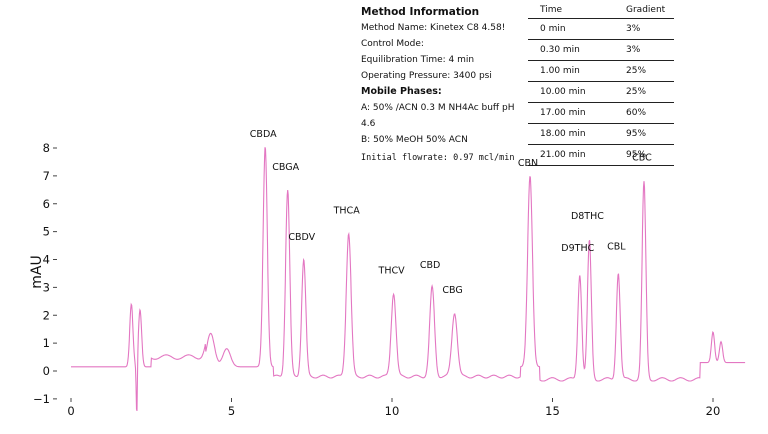 Image resolution: width=768 pixels, height=434 pixels. What do you see at coordinates (46, 176) in the screenshot?
I see `y-tick-label: 7` at bounding box center [46, 176].